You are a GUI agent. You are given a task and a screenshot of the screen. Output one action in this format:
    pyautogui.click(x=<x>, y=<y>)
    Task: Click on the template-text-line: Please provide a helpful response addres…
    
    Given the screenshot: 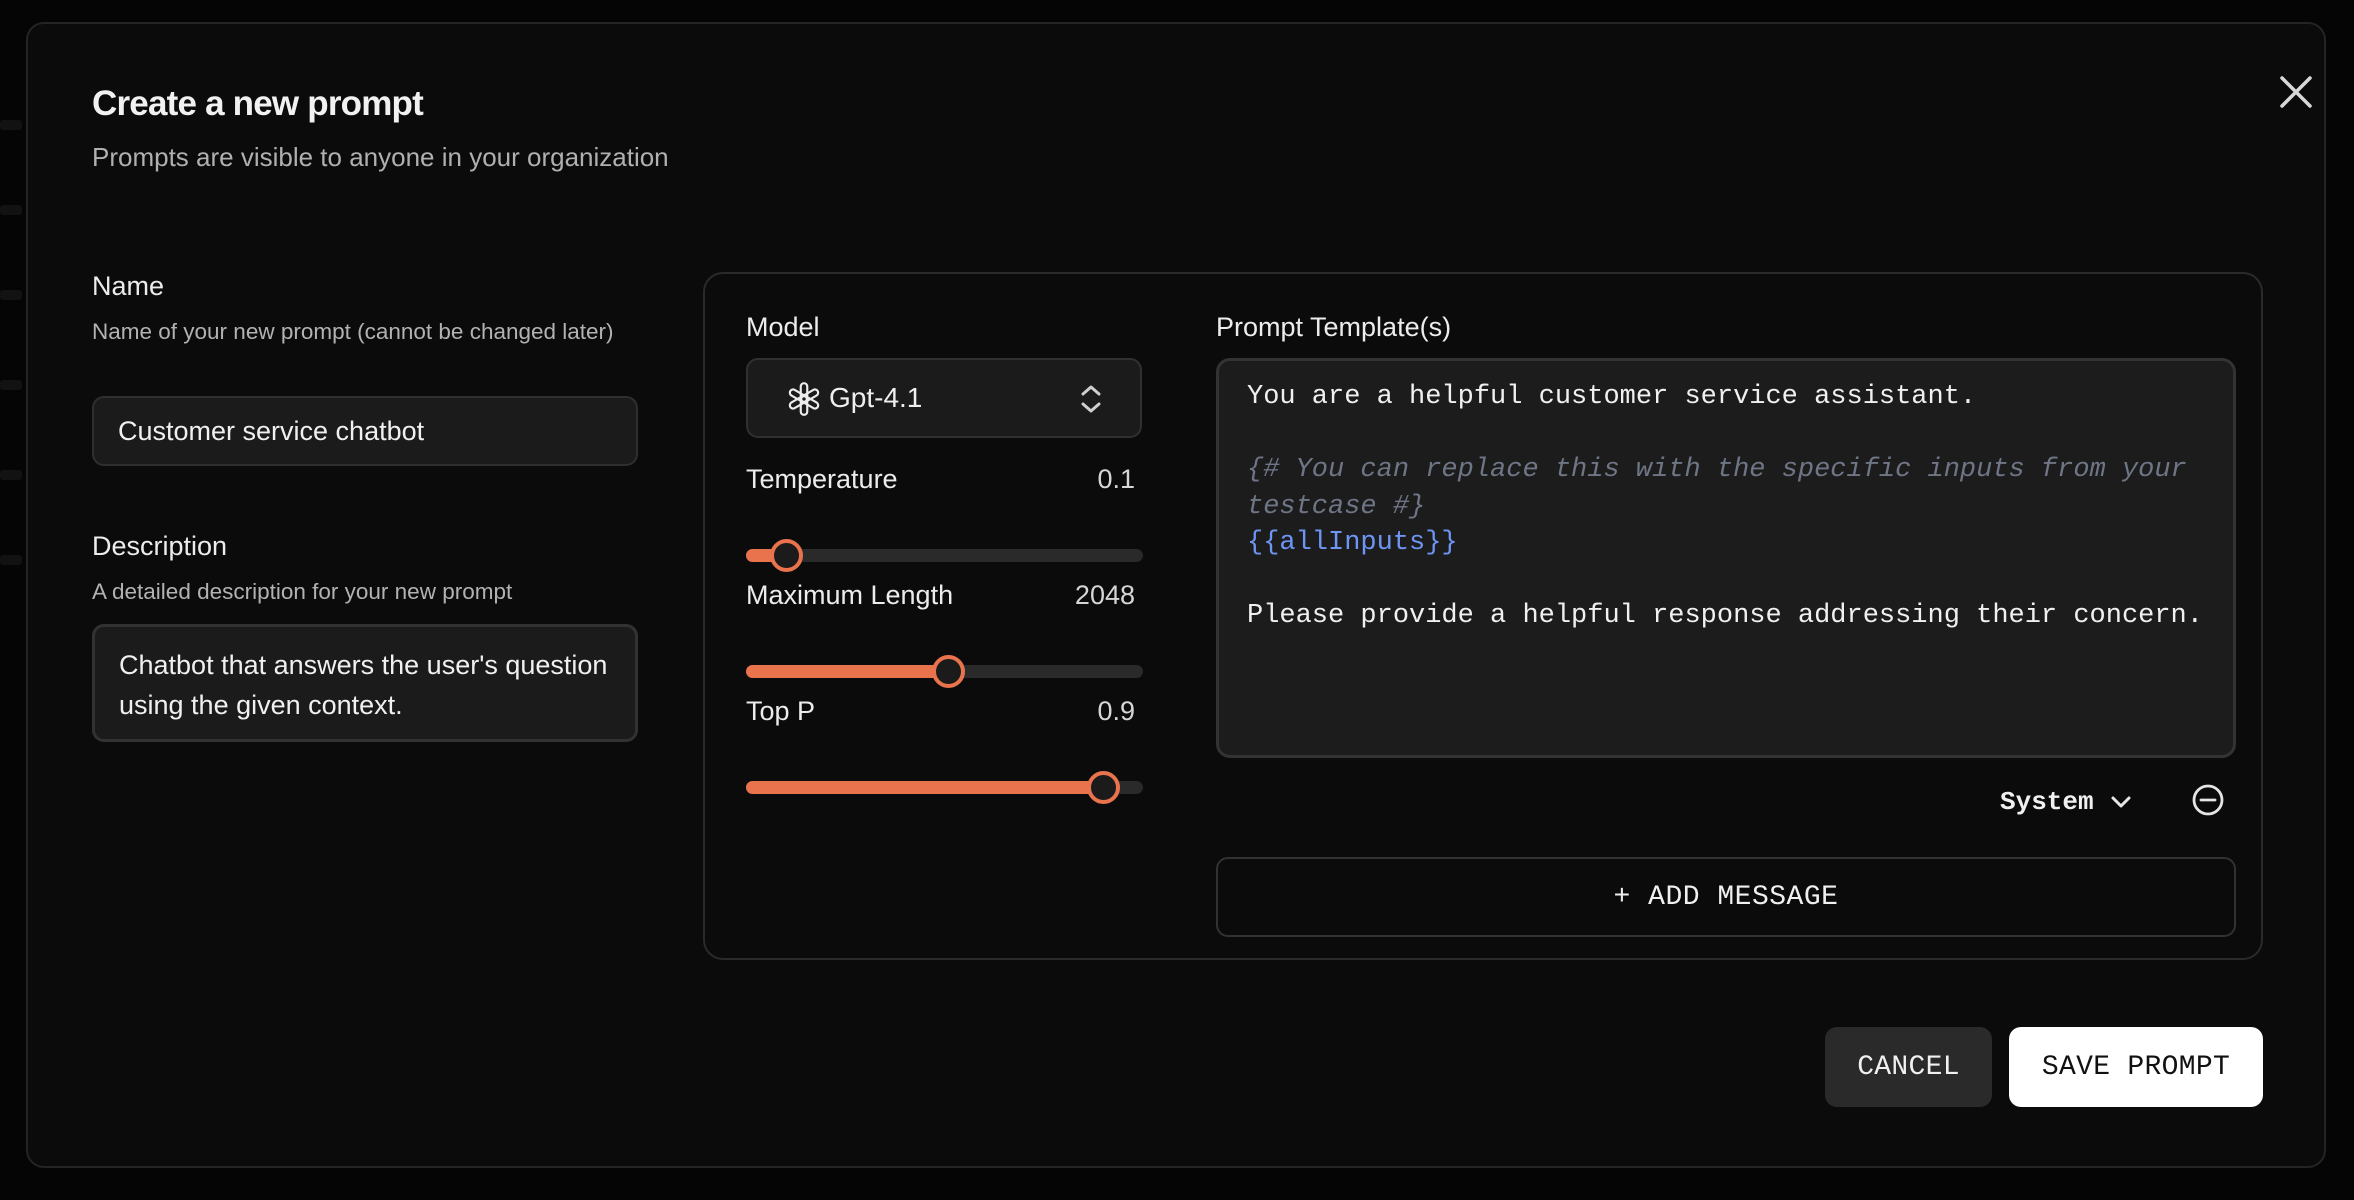 What is the action you would take?
    pyautogui.click(x=1725, y=616)
    